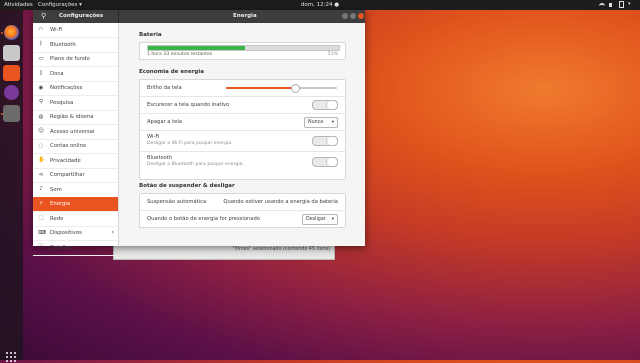  What do you see at coordinates (325, 105) in the screenshot?
I see `dim-toggle` at bounding box center [325, 105].